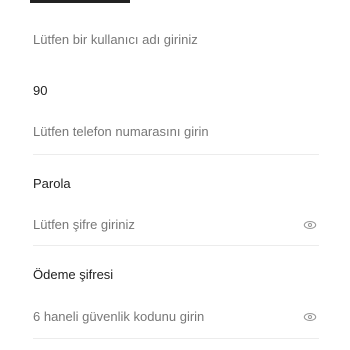 The image size is (350, 350). I want to click on country-code-select: 90, so click(40, 90).